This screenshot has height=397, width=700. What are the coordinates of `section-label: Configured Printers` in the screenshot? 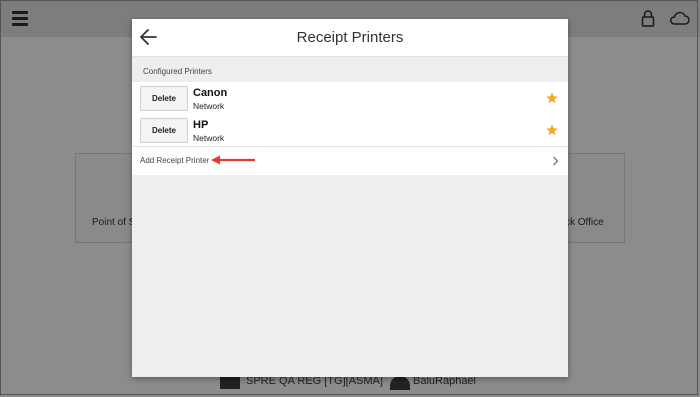 It's located at (177, 71).